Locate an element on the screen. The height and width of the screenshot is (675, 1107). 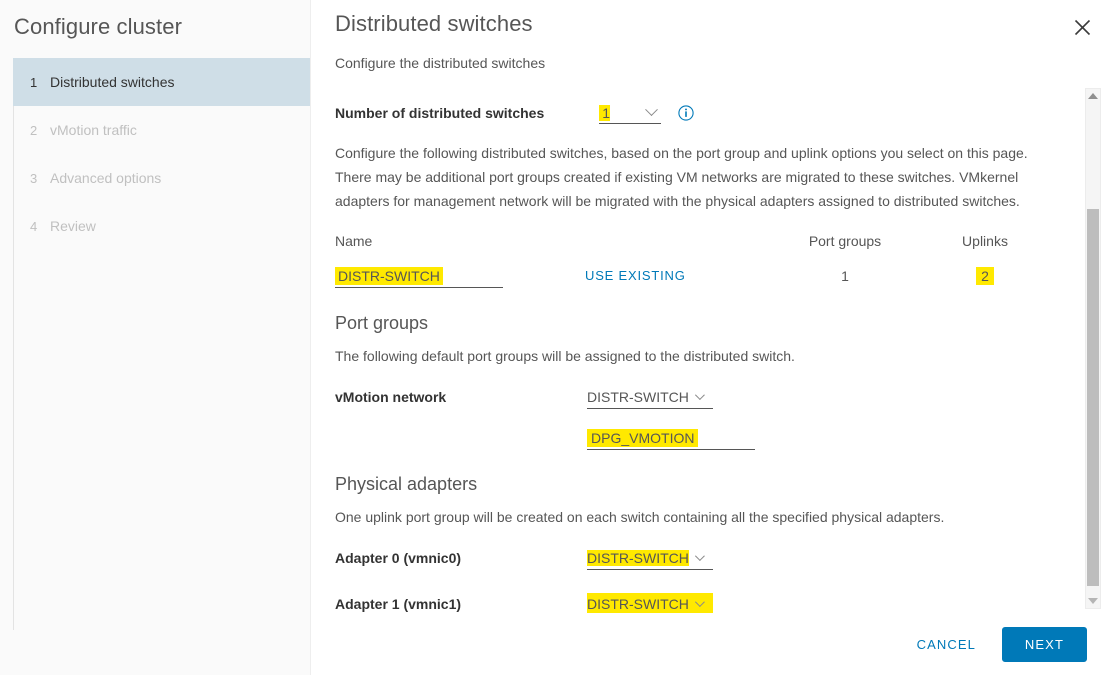
sidebar-step-review: 4 Review is located at coordinates (161, 226).